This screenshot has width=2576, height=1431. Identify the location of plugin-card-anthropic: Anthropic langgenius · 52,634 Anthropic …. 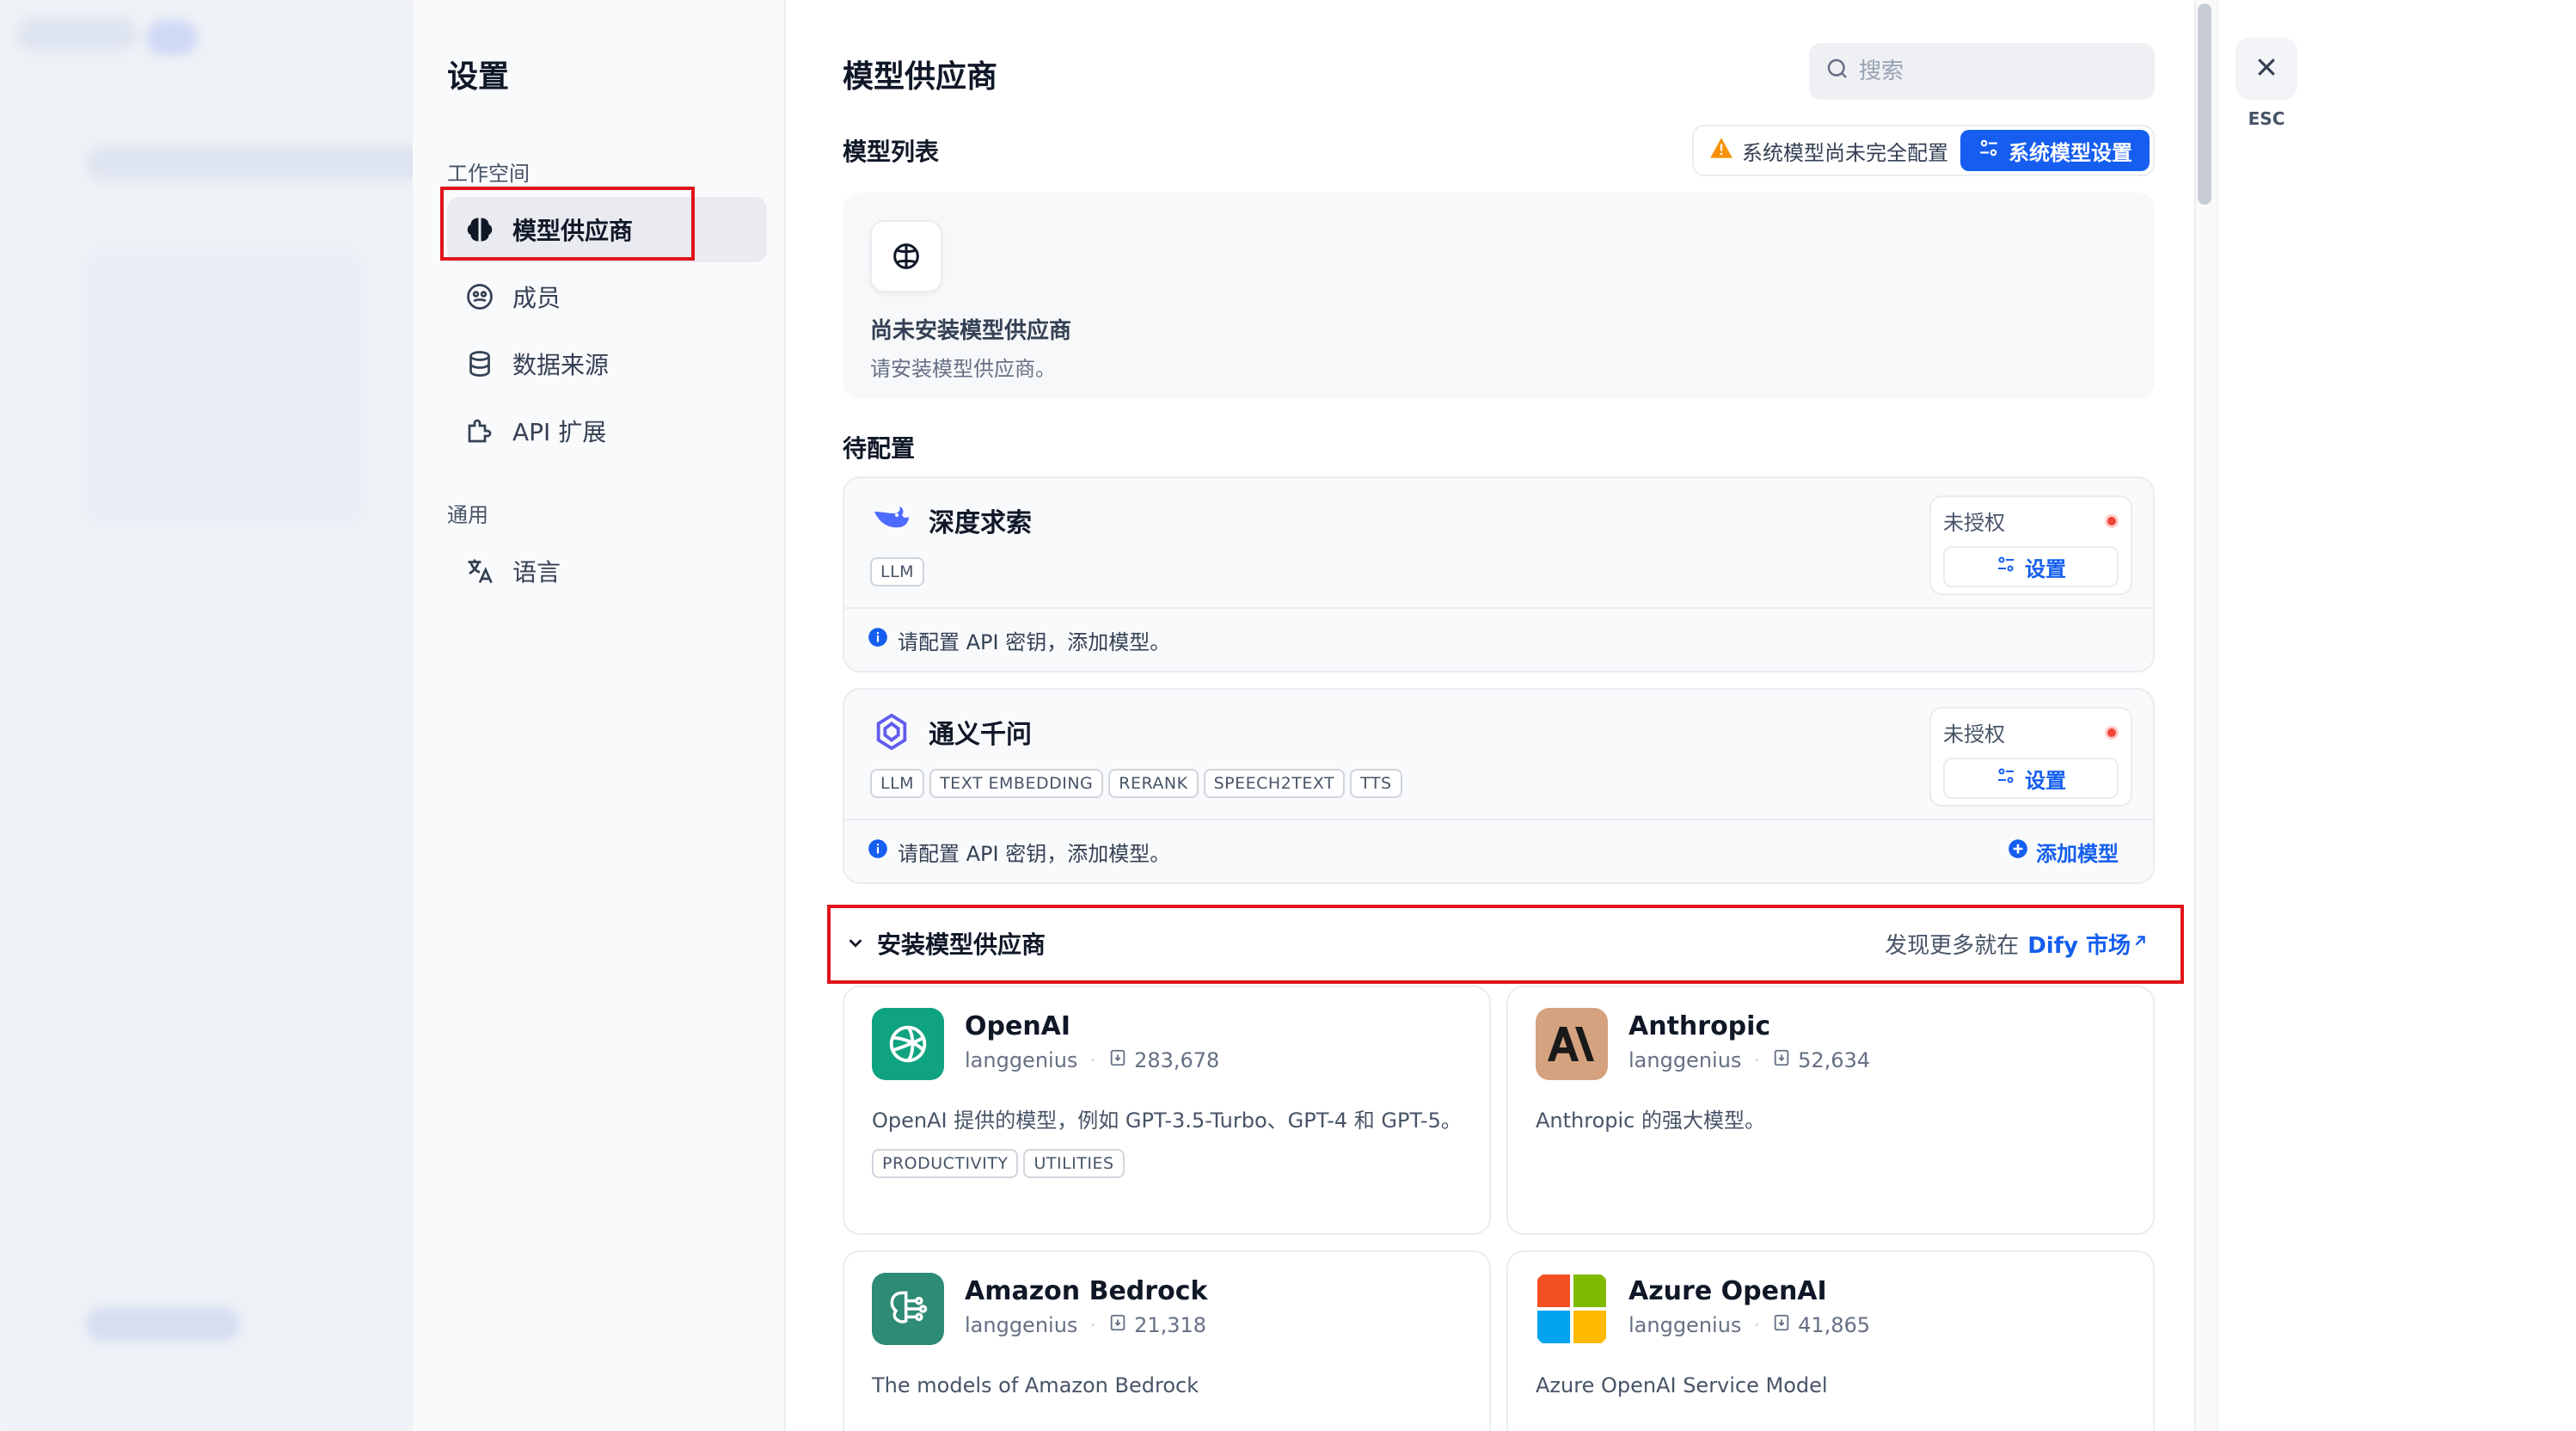
(1831, 1110).